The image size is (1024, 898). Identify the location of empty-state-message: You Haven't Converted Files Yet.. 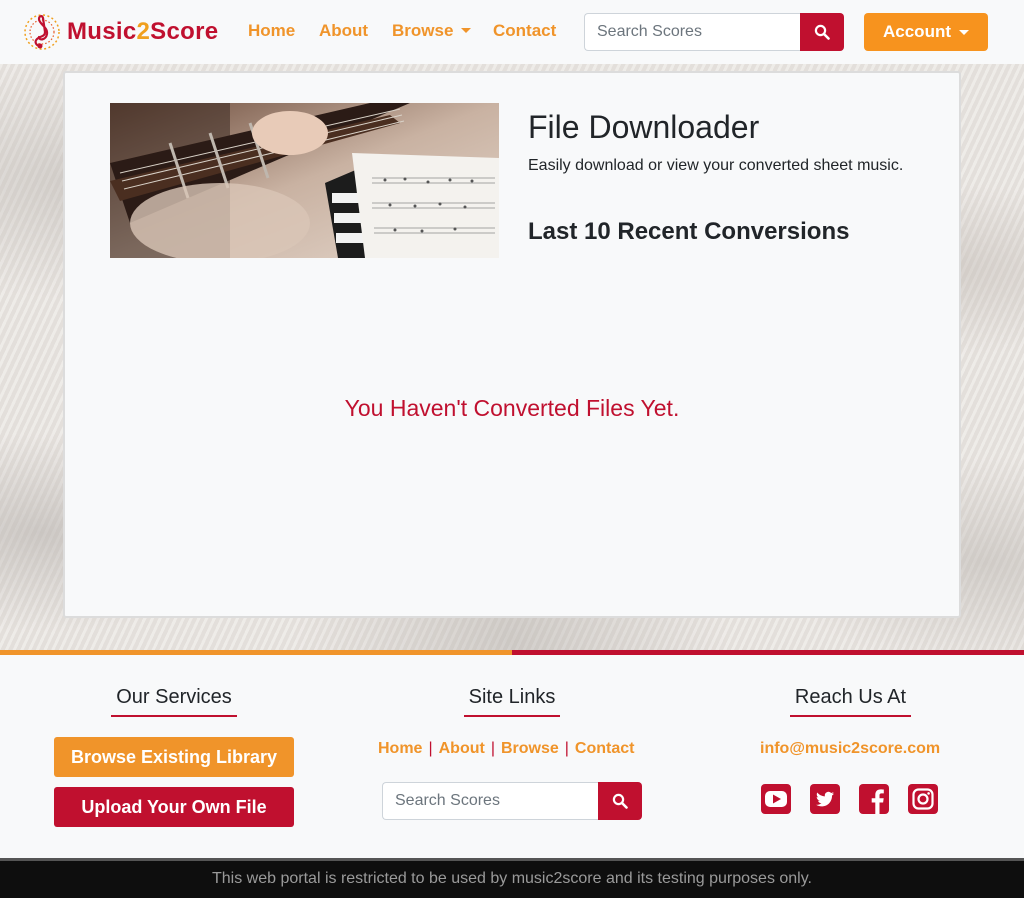
(512, 408).